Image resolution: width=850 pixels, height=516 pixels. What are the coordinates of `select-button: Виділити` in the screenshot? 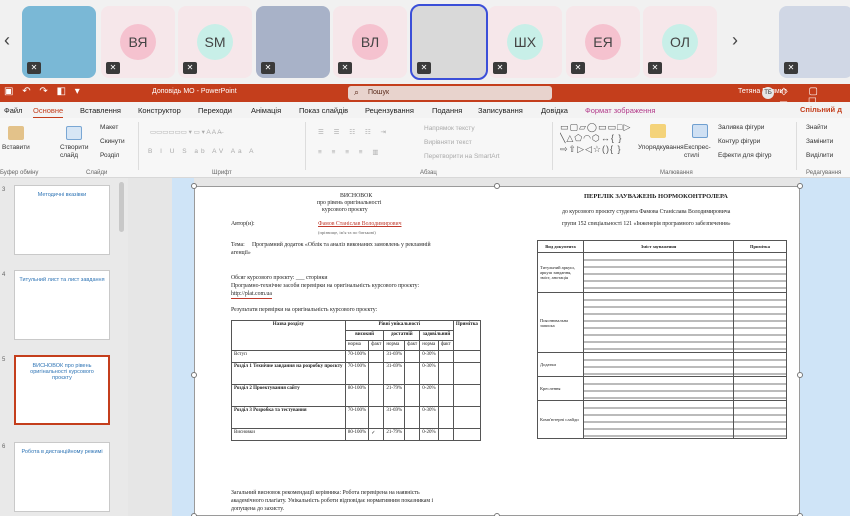 It's located at (819, 155).